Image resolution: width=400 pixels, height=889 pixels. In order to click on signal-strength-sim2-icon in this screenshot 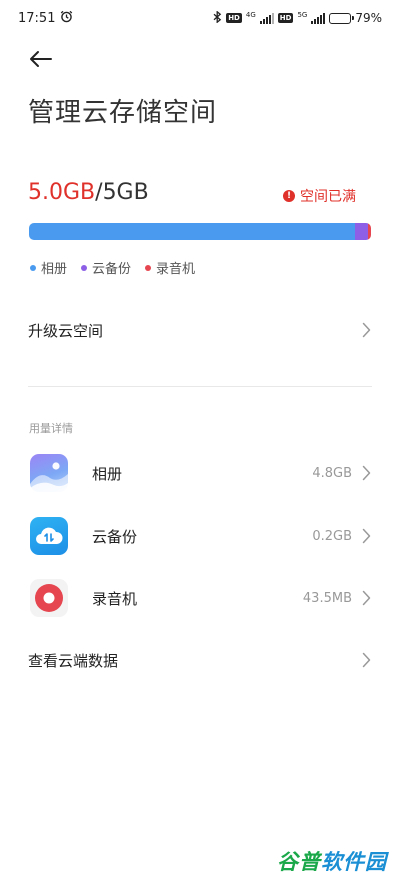, I will do `click(318, 18)`.